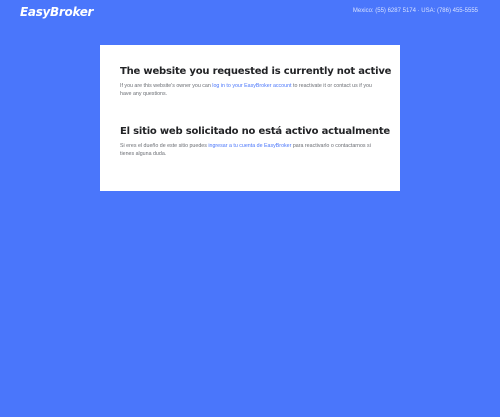  Describe the element at coordinates (166, 86) in the screenshot. I see `notice-text-en-before: If you are this website's owner you can` at that location.